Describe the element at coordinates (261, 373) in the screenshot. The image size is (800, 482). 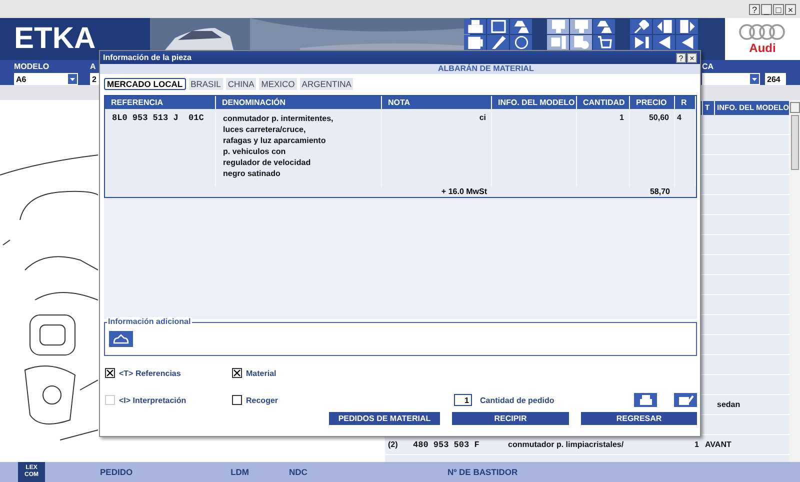
I see `checkbox-label: Material` at that location.